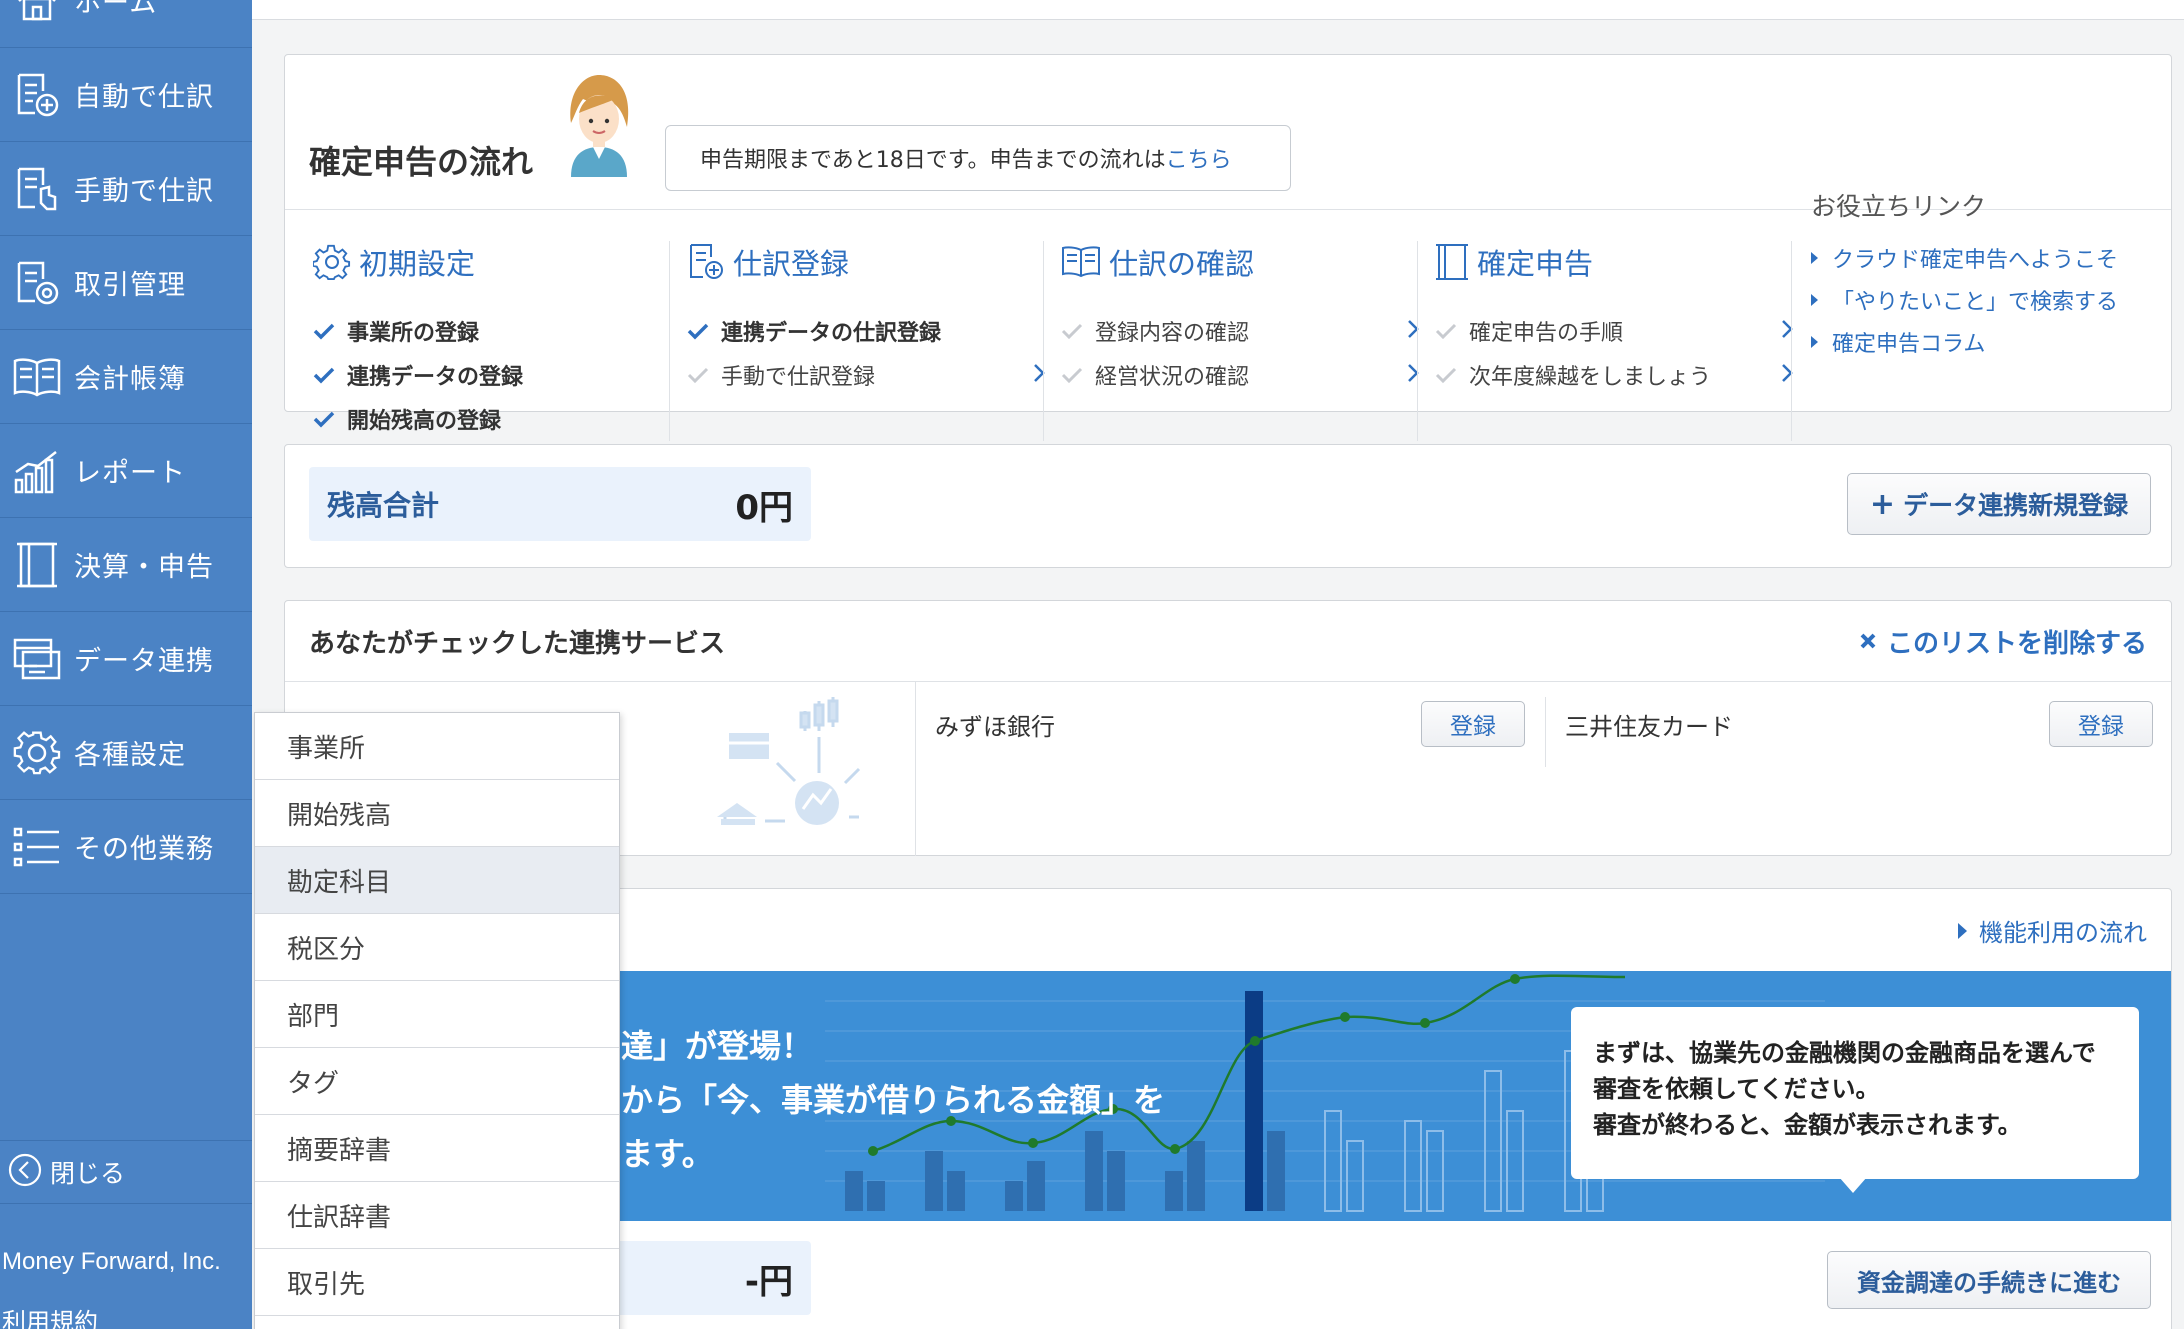  Describe the element at coordinates (437, 947) in the screenshot. I see `menu-item-tax-category: 税区分` at that location.